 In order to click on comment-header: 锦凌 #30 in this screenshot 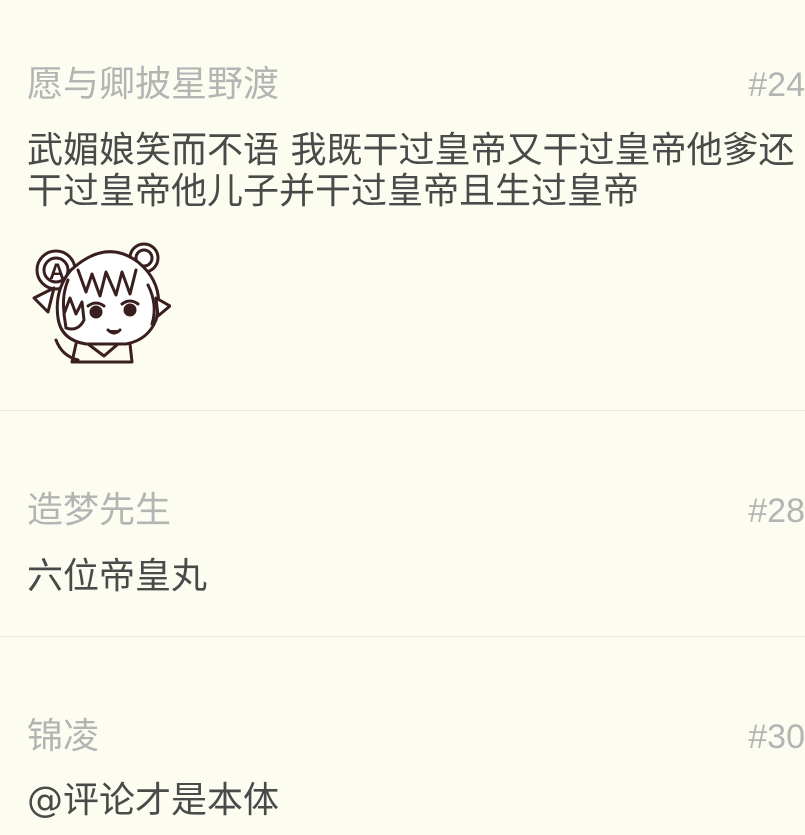, I will do `click(402, 737)`.